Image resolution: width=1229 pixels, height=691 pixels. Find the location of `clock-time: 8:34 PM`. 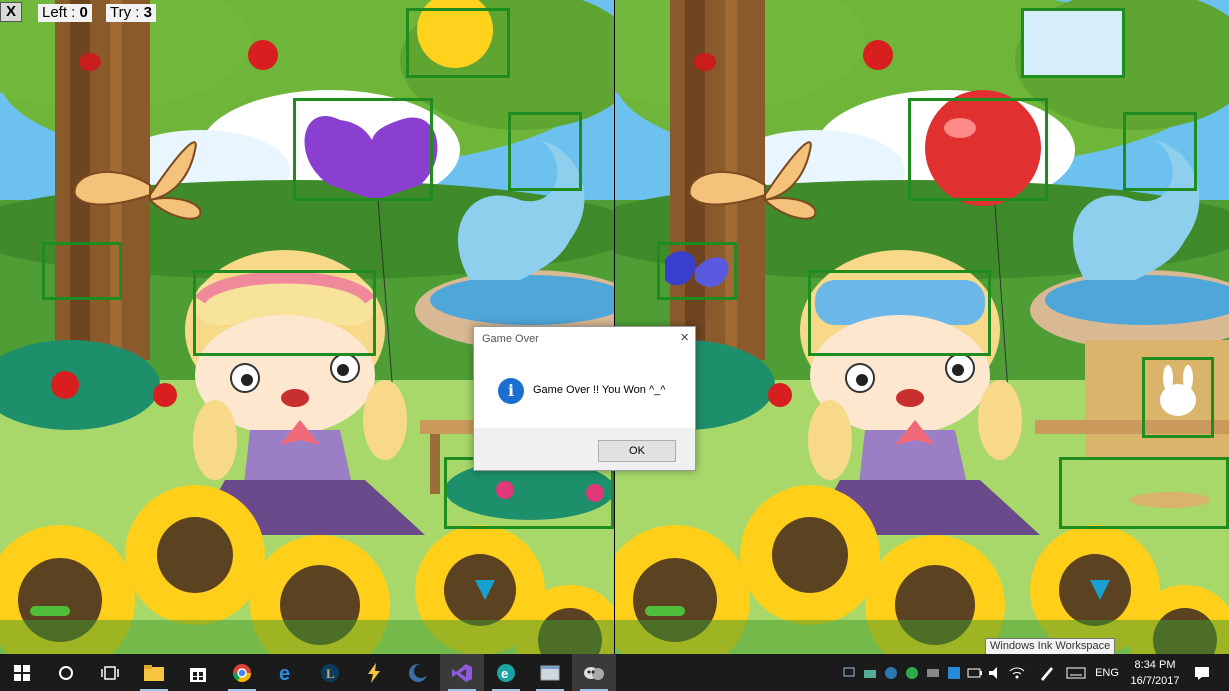

clock-time: 8:34 PM is located at coordinates (1155, 665).